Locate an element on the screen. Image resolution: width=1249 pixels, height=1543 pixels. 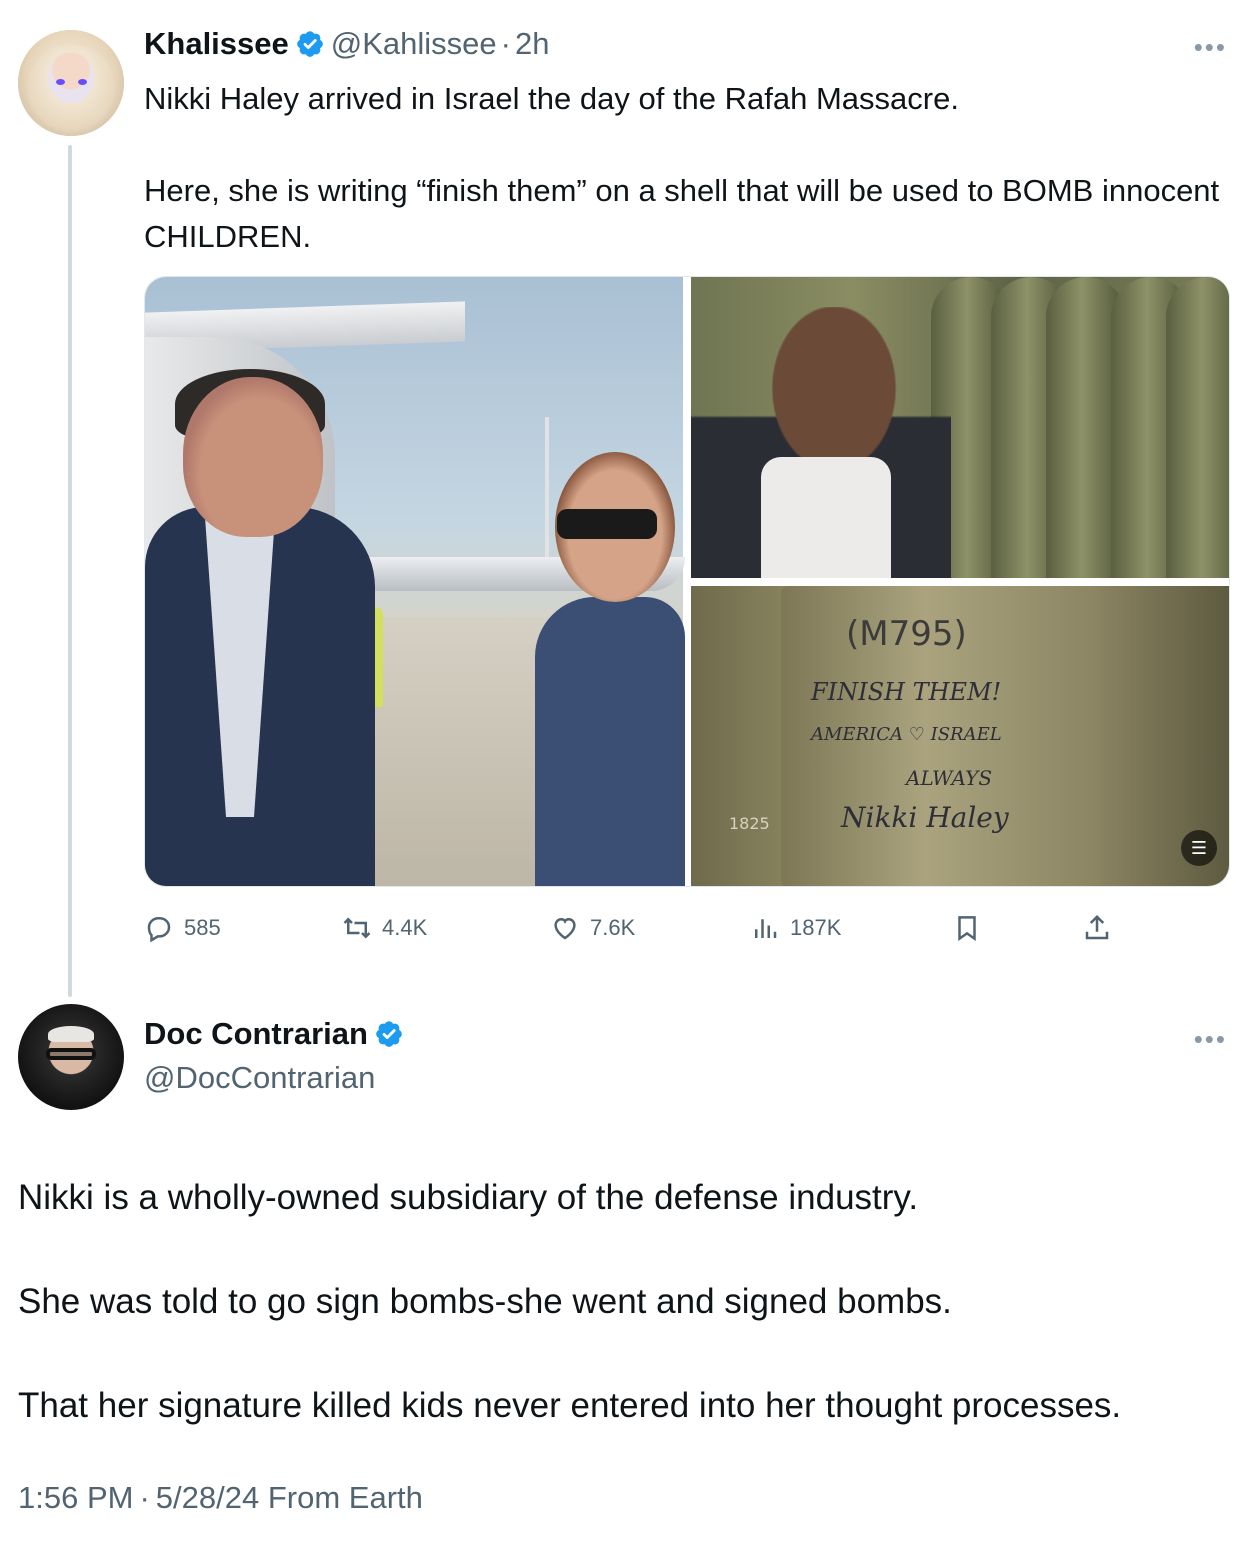
views-icon is located at coordinates (766, 928).